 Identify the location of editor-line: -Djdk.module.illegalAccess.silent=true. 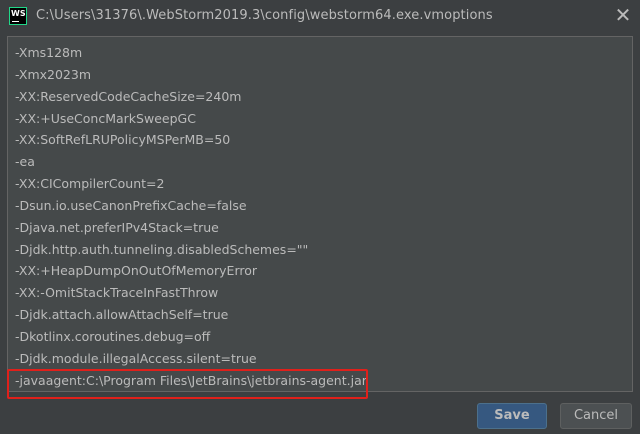
(191, 359).